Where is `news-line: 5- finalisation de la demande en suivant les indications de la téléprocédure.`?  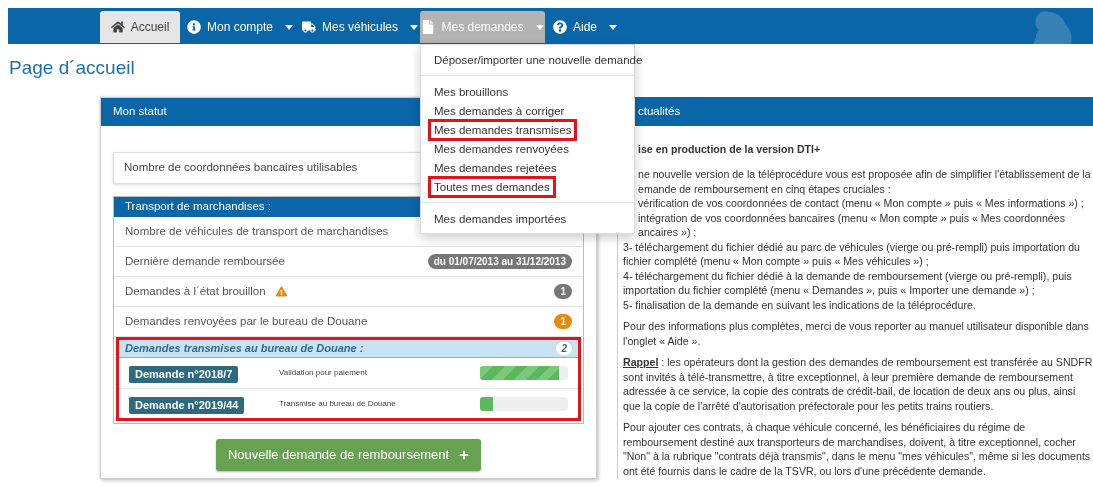 news-line: 5- finalisation de la demande en suivant les indications de la téléprocédure. is located at coordinates (799, 304).